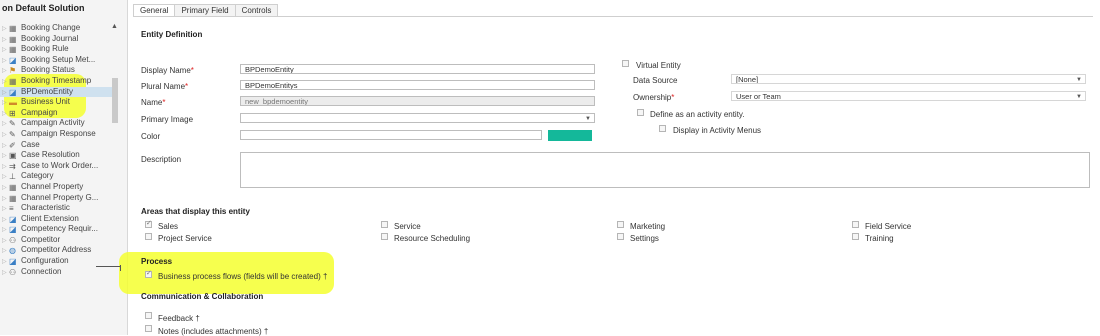 This screenshot has width=1100, height=336. Describe the element at coordinates (662, 128) in the screenshot. I see `display-activity-menus-checkbox` at that location.